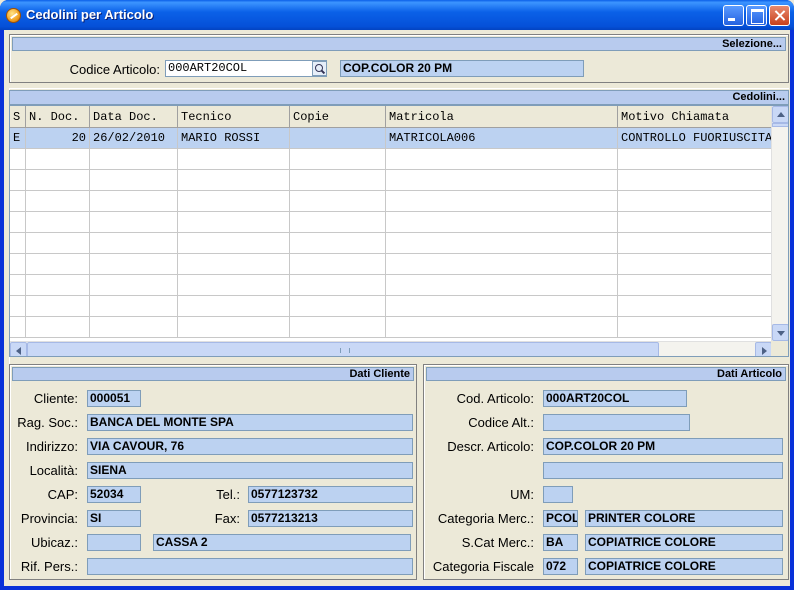 This screenshot has width=794, height=590. Describe the element at coordinates (228, 494) in the screenshot. I see `tel-label: Tel.:` at that location.